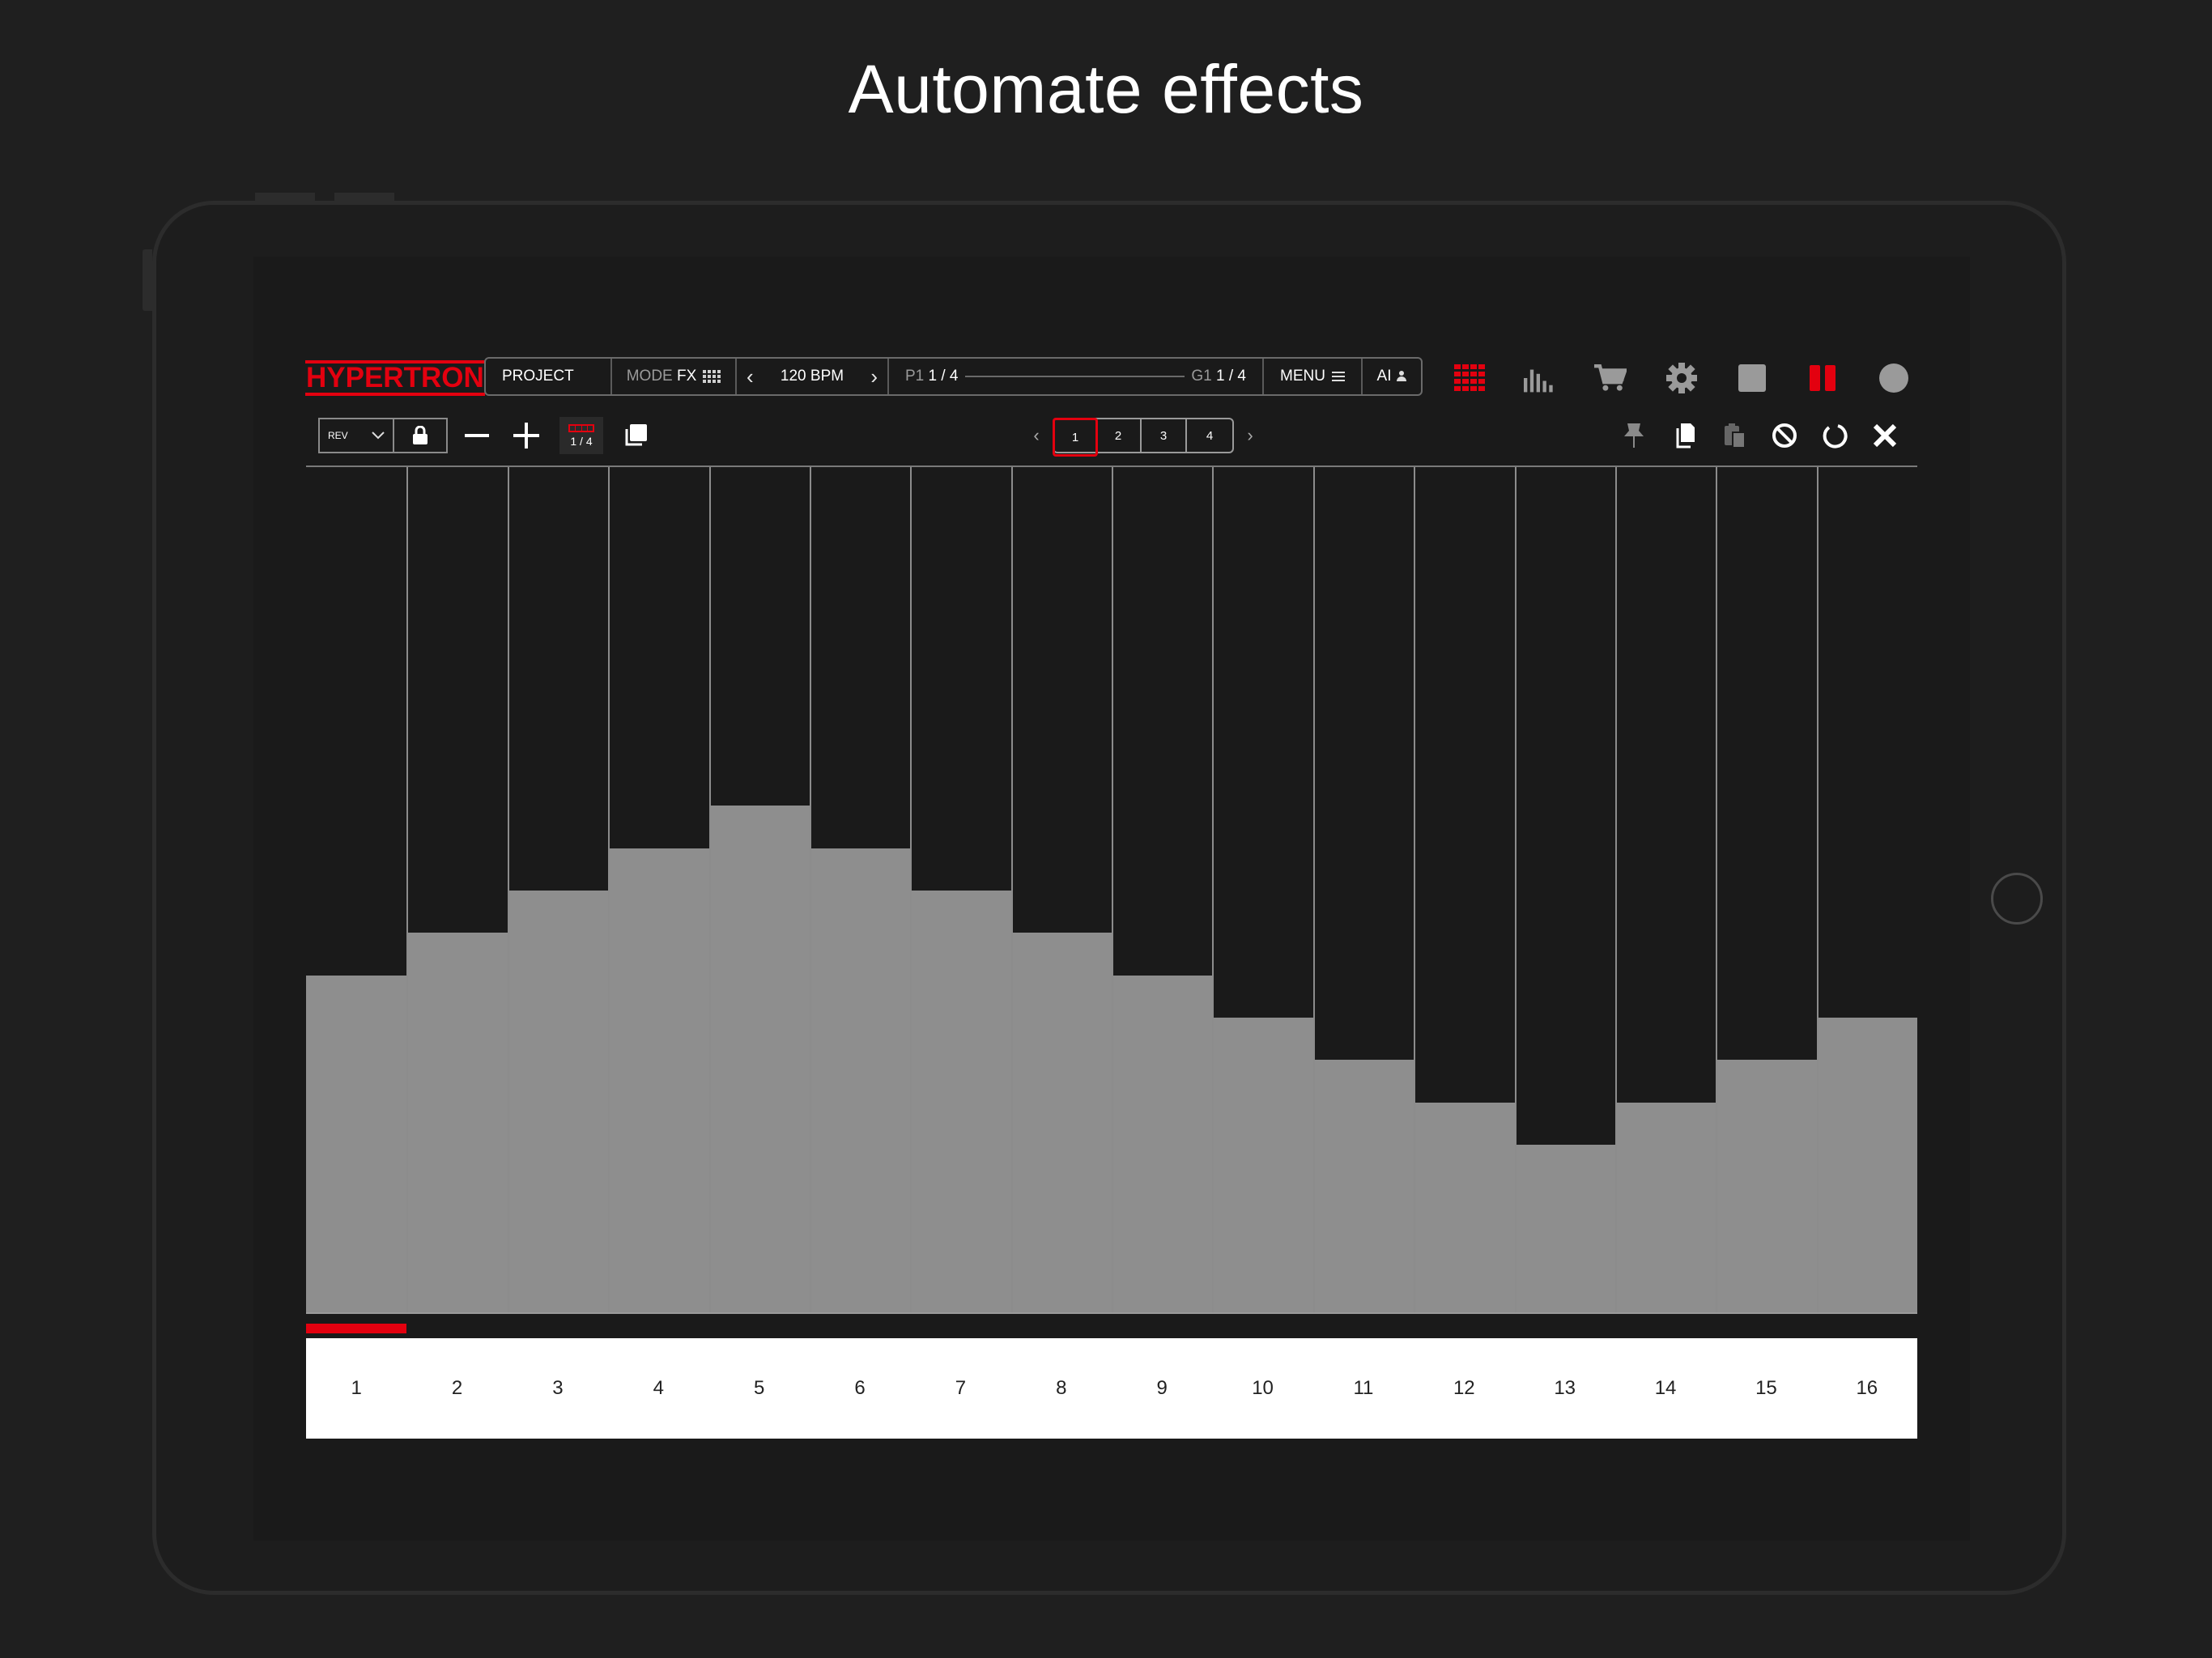 The image size is (2212, 1658). I want to click on ai-button: AI, so click(1392, 376).